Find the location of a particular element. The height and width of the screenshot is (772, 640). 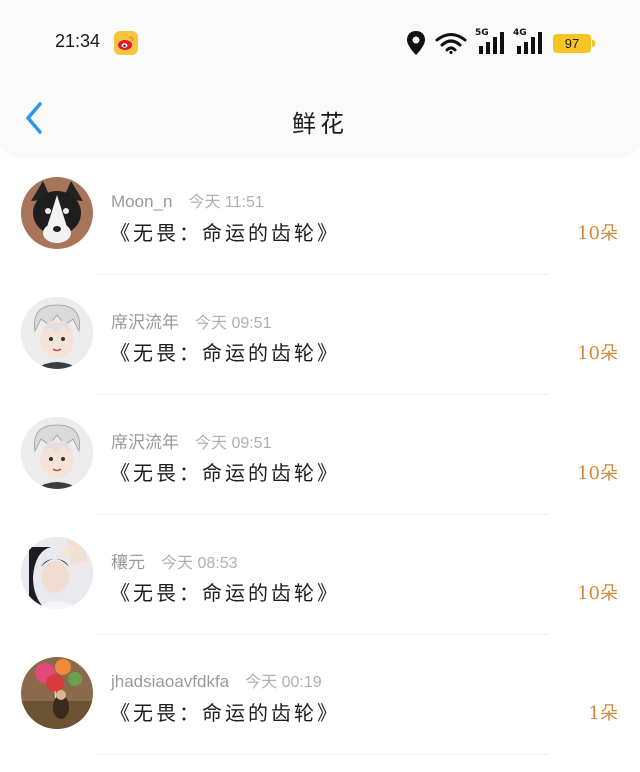

timestamp: 今天 08:53 is located at coordinates (199, 563).